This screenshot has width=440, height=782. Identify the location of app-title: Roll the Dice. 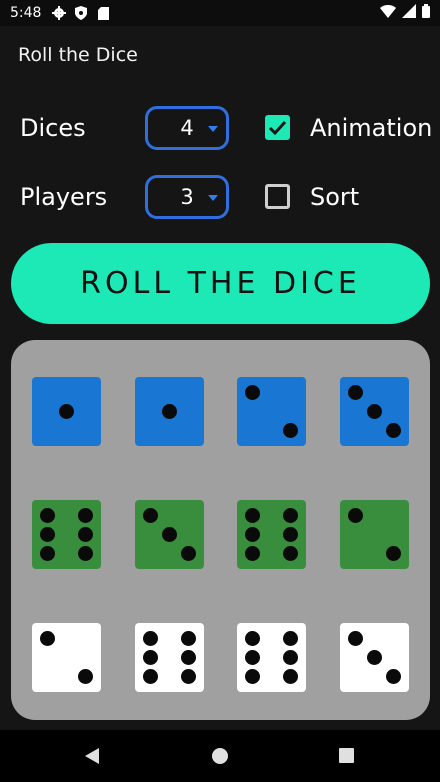
(78, 55).